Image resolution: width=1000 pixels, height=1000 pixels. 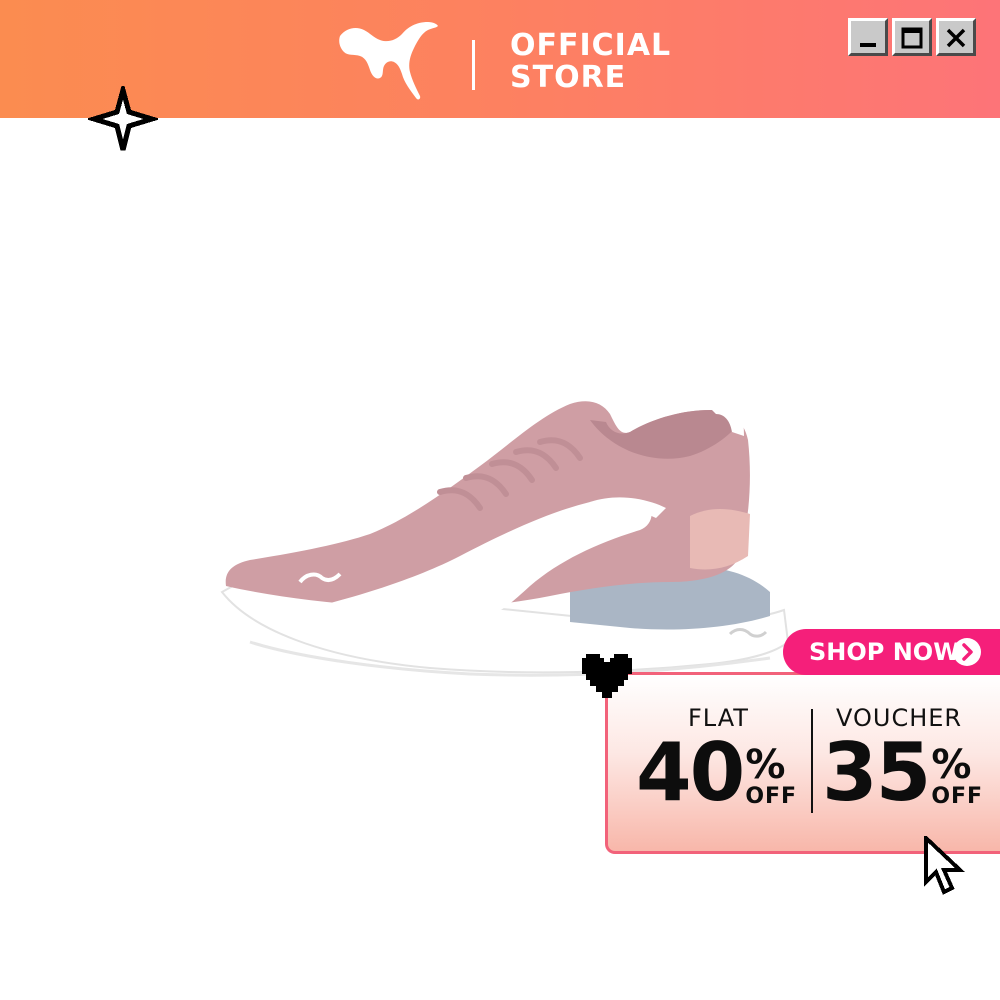 I want to click on voucher-percent: %, so click(x=951, y=765).